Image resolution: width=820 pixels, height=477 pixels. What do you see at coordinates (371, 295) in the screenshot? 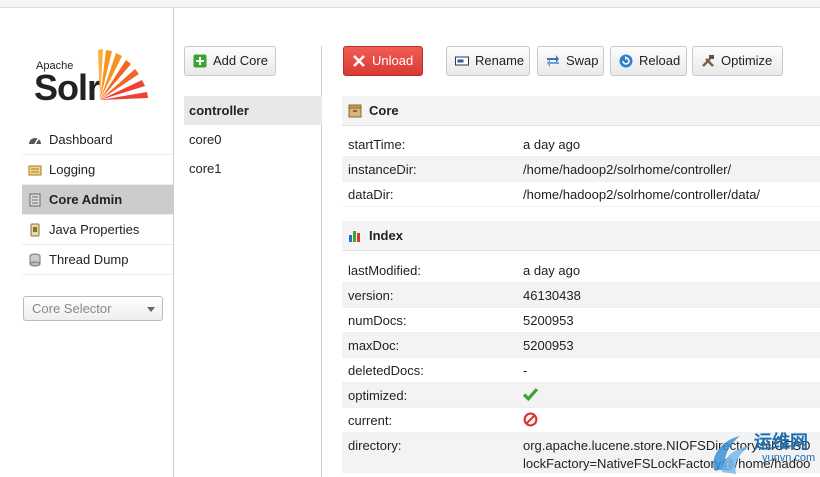
I see `property-key: version:` at bounding box center [371, 295].